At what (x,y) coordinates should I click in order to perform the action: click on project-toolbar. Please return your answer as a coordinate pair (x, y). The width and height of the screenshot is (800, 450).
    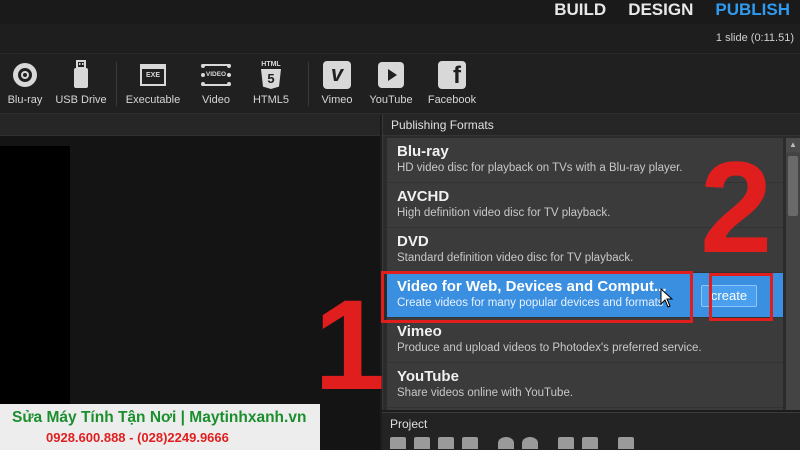
    Looking at the image, I should click on (512, 443).